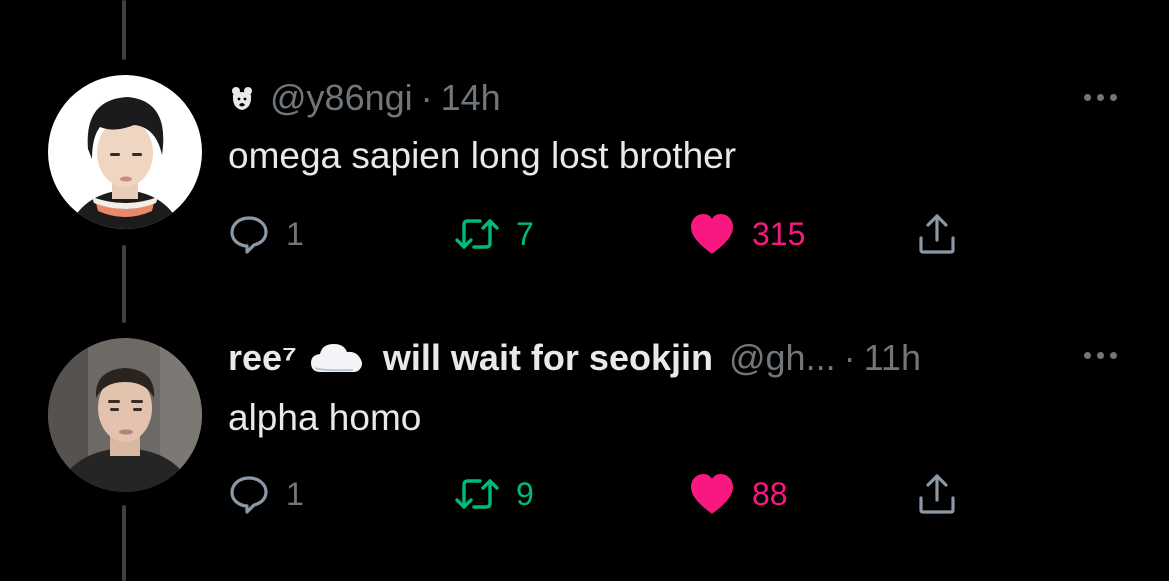 This screenshot has height=581, width=1169. I want to click on tweet-header: @y86ngi · 14h, so click(364, 98).